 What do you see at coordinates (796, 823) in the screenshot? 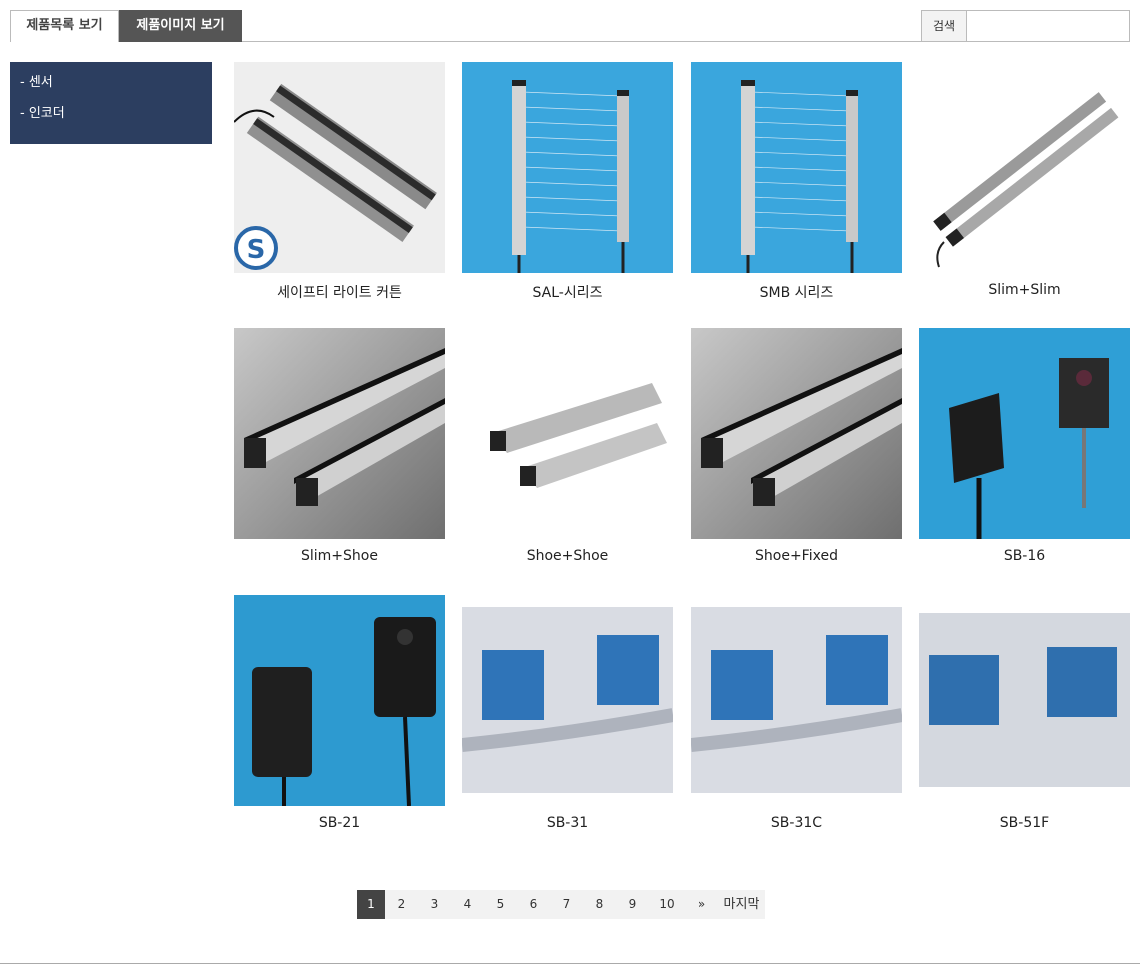
I see `product-name: SB-31C` at bounding box center [796, 823].